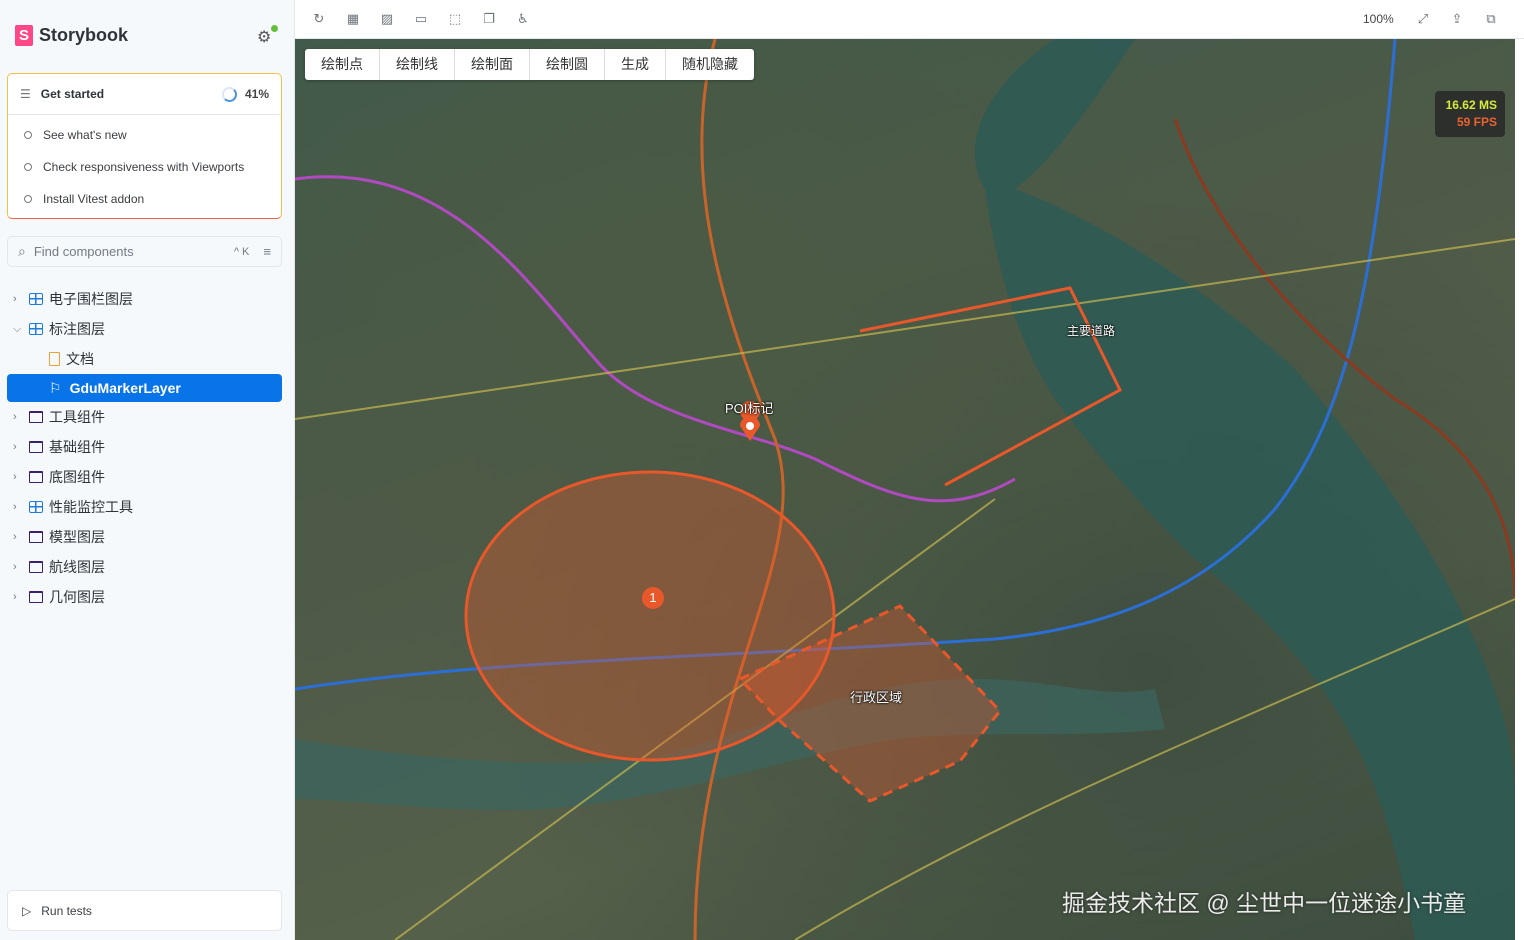 The image size is (1524, 940). What do you see at coordinates (77, 567) in the screenshot?
I see `tree-item-label: 航线图层` at bounding box center [77, 567].